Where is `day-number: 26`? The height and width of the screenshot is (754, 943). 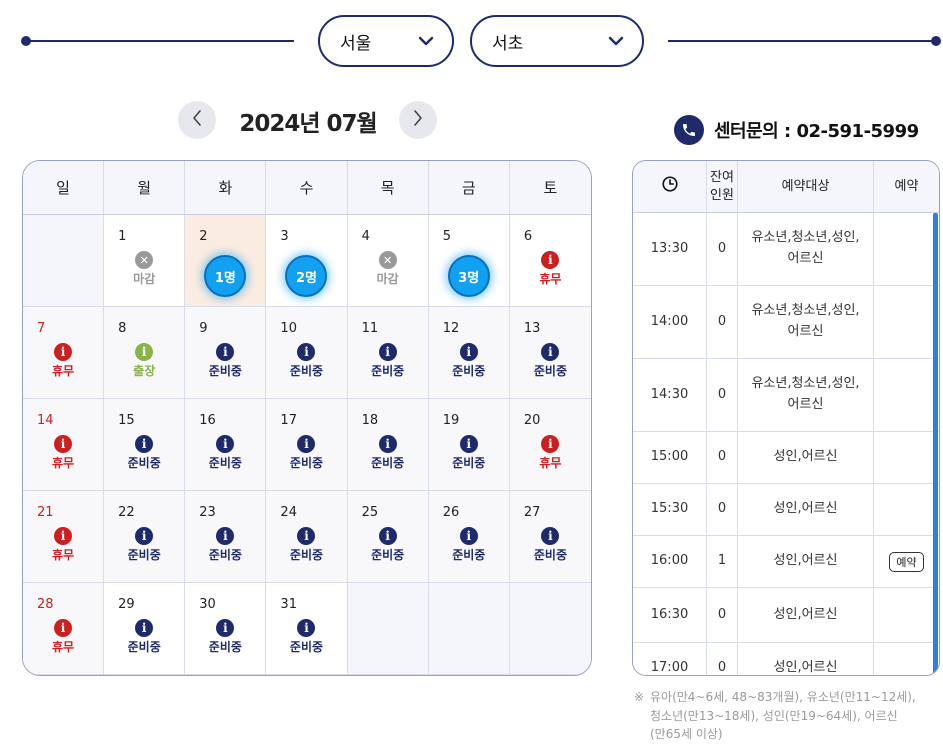
day-number: 26 is located at coordinates (451, 512).